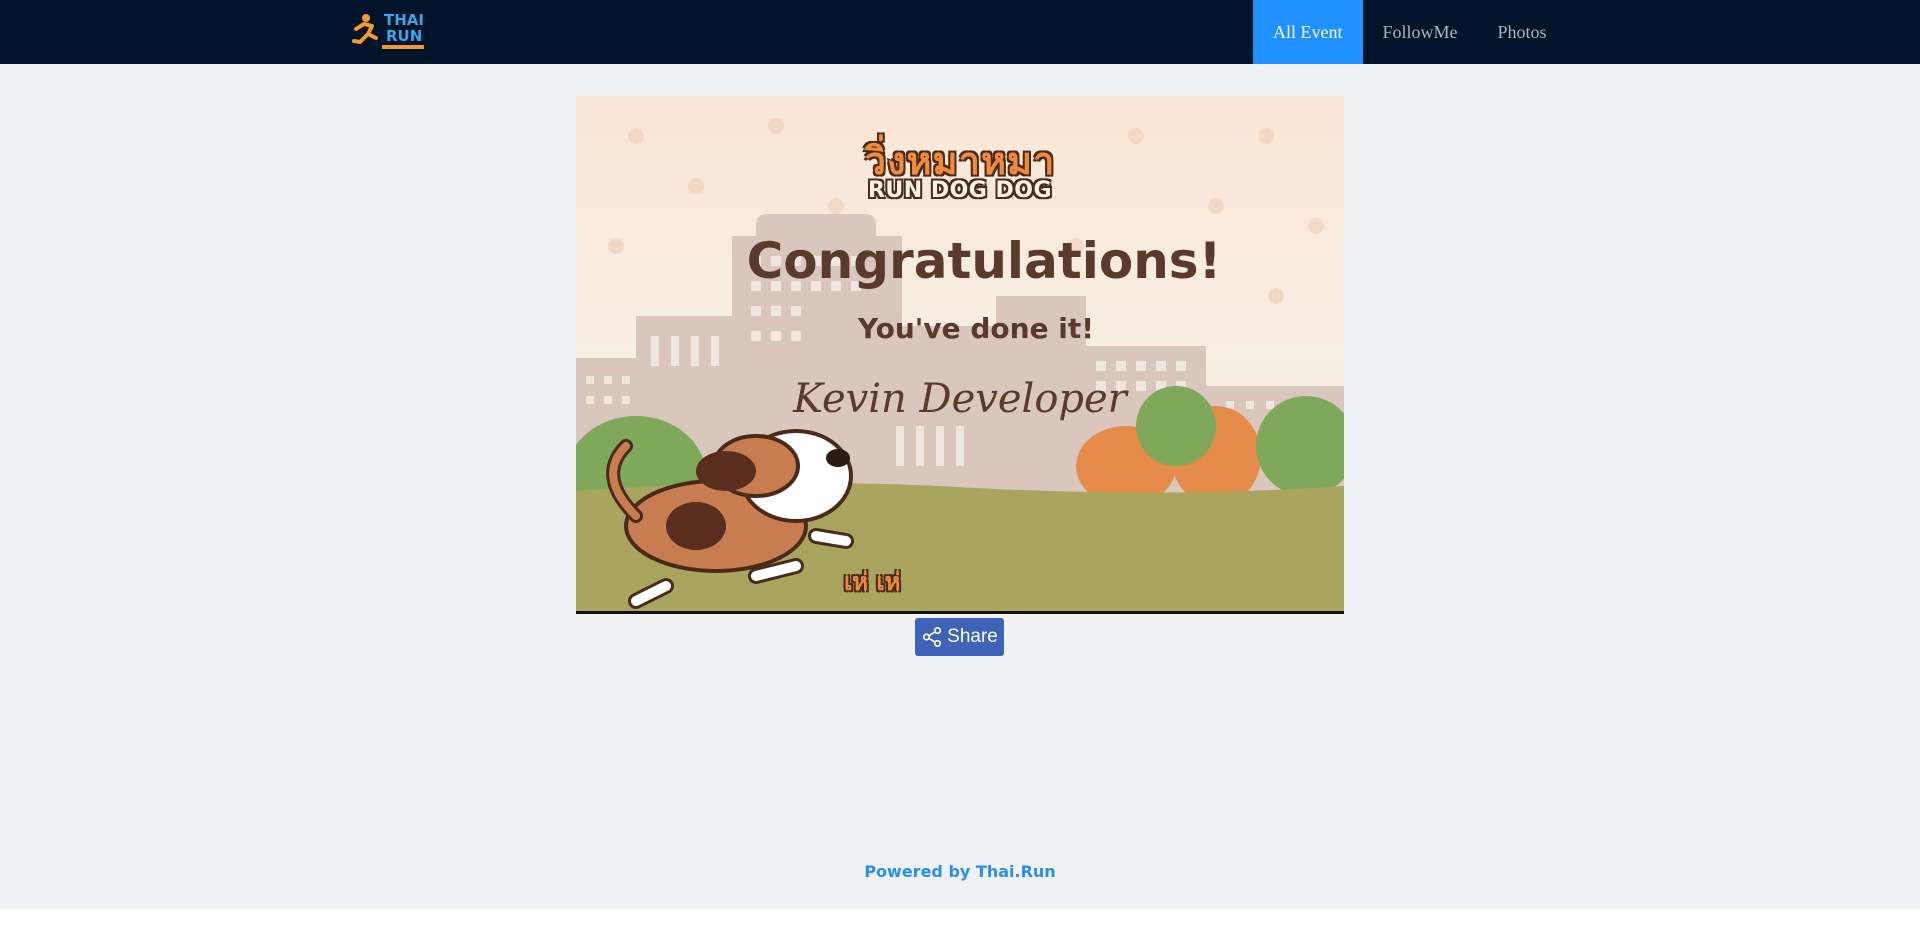 The width and height of the screenshot is (1920, 946). I want to click on share-icon, so click(932, 637).